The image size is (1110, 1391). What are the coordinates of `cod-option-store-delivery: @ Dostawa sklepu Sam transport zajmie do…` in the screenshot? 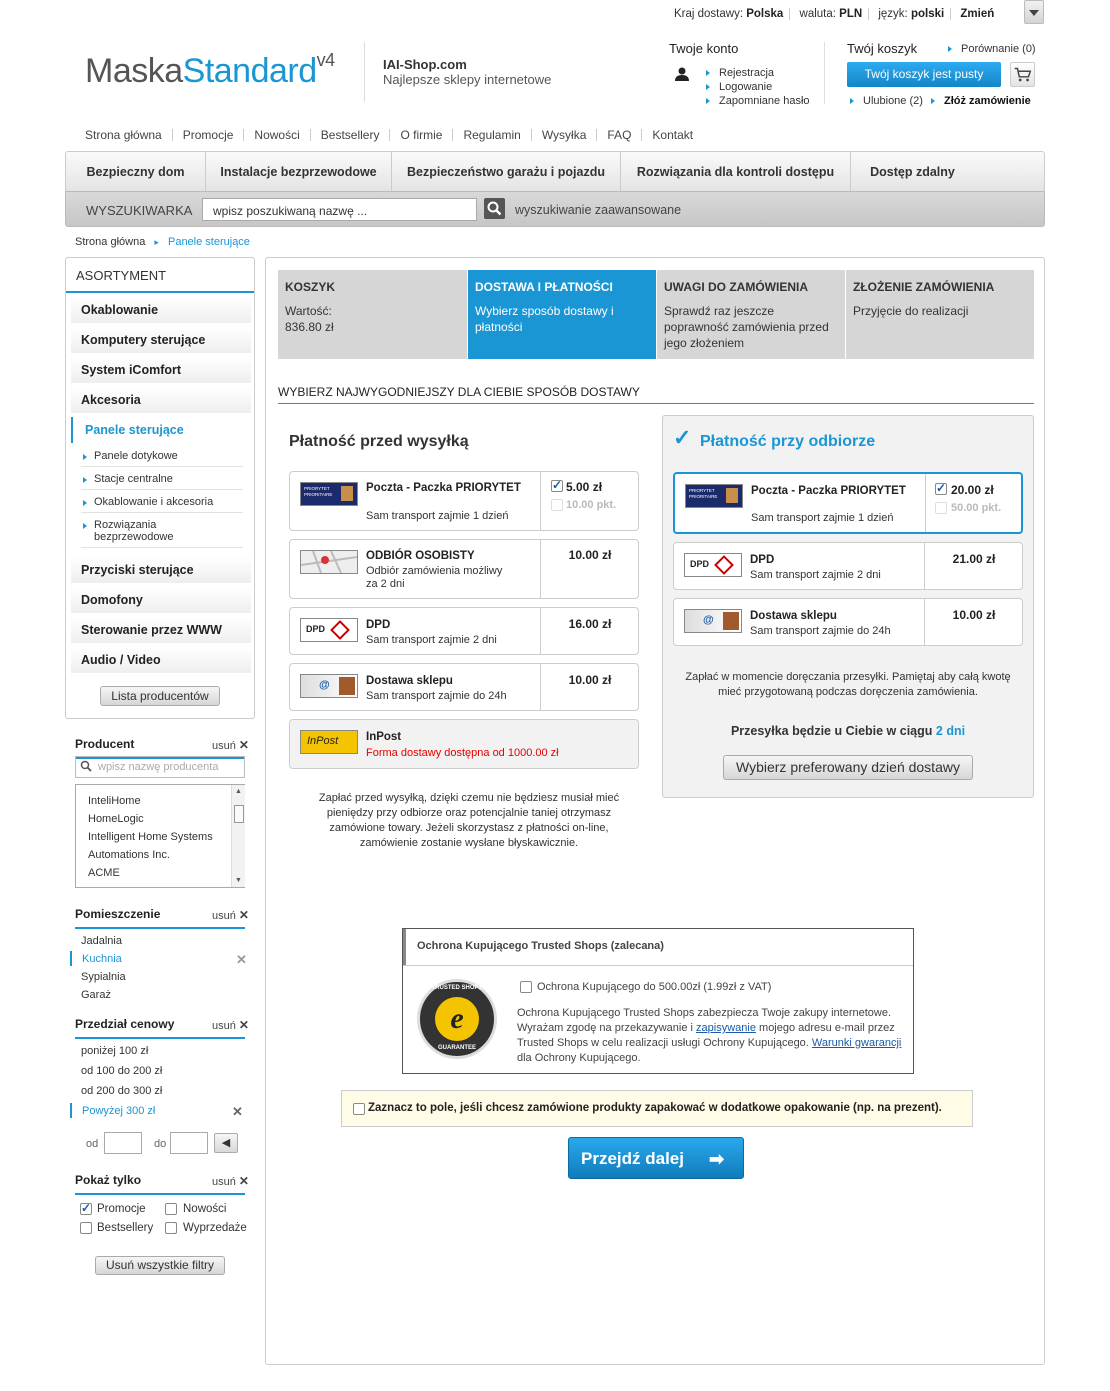 It's located at (848, 622).